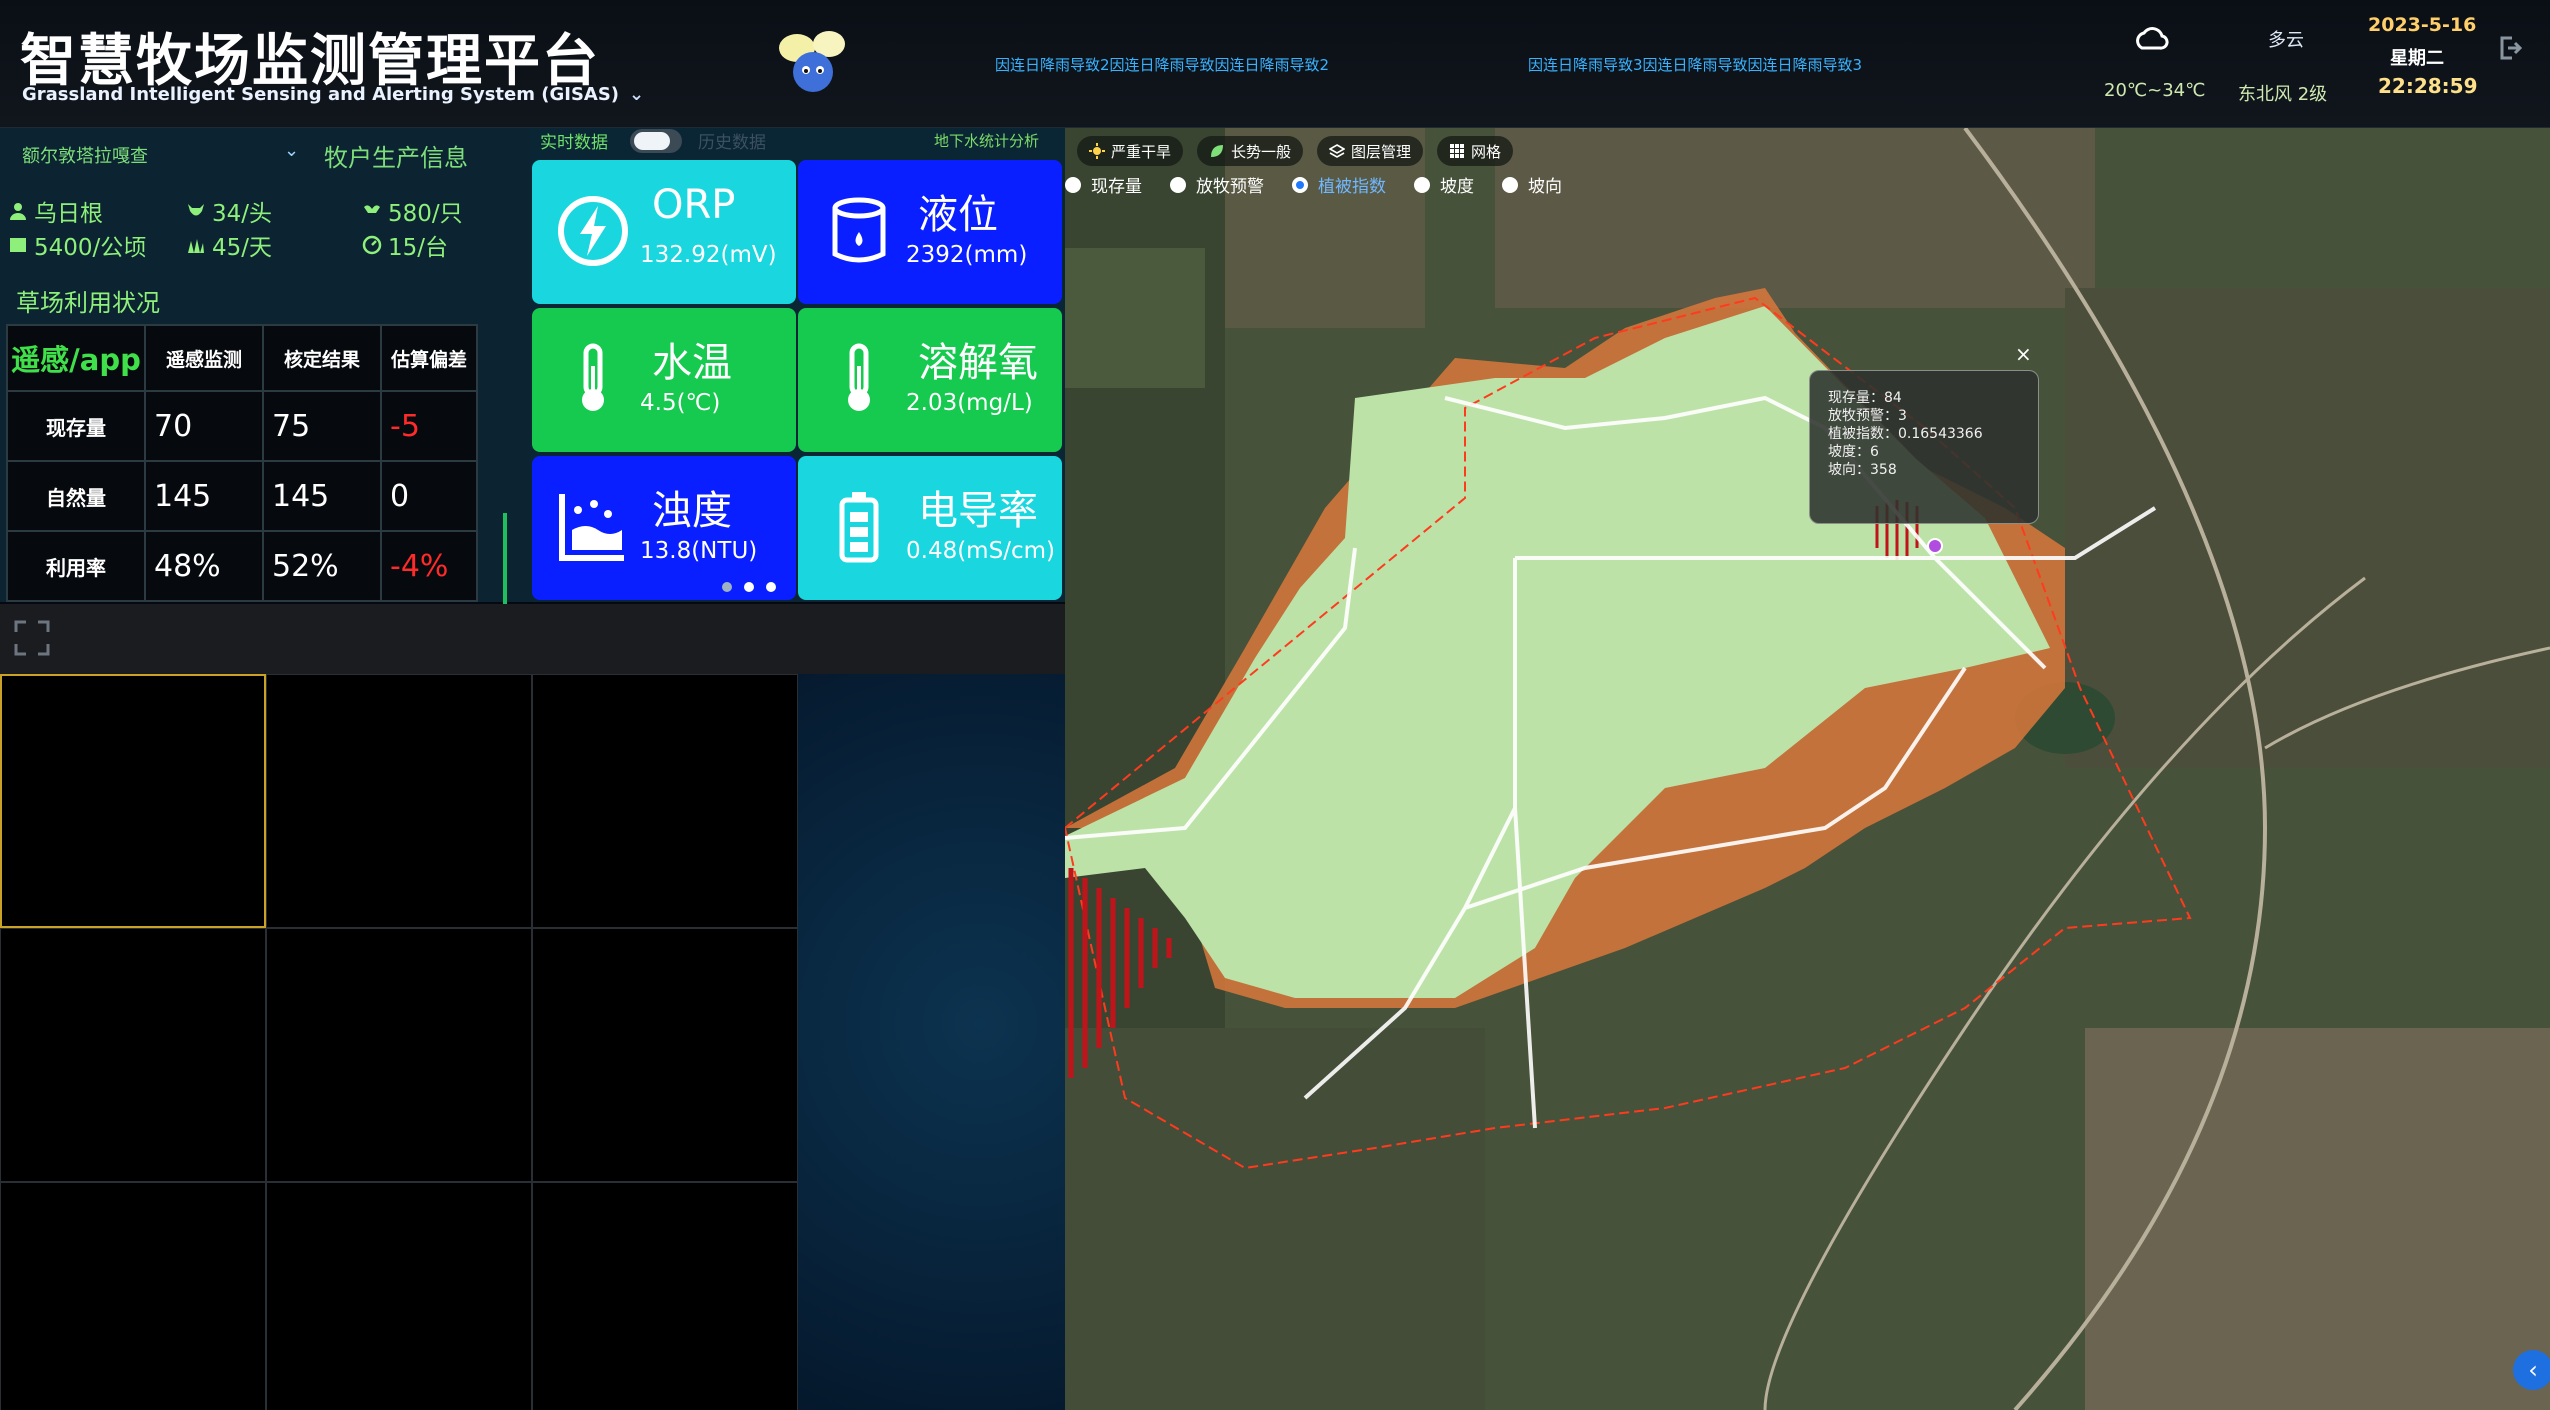 The image size is (2550, 1410). Describe the element at coordinates (2152, 38) in the screenshot. I see `cloud-icon` at that location.